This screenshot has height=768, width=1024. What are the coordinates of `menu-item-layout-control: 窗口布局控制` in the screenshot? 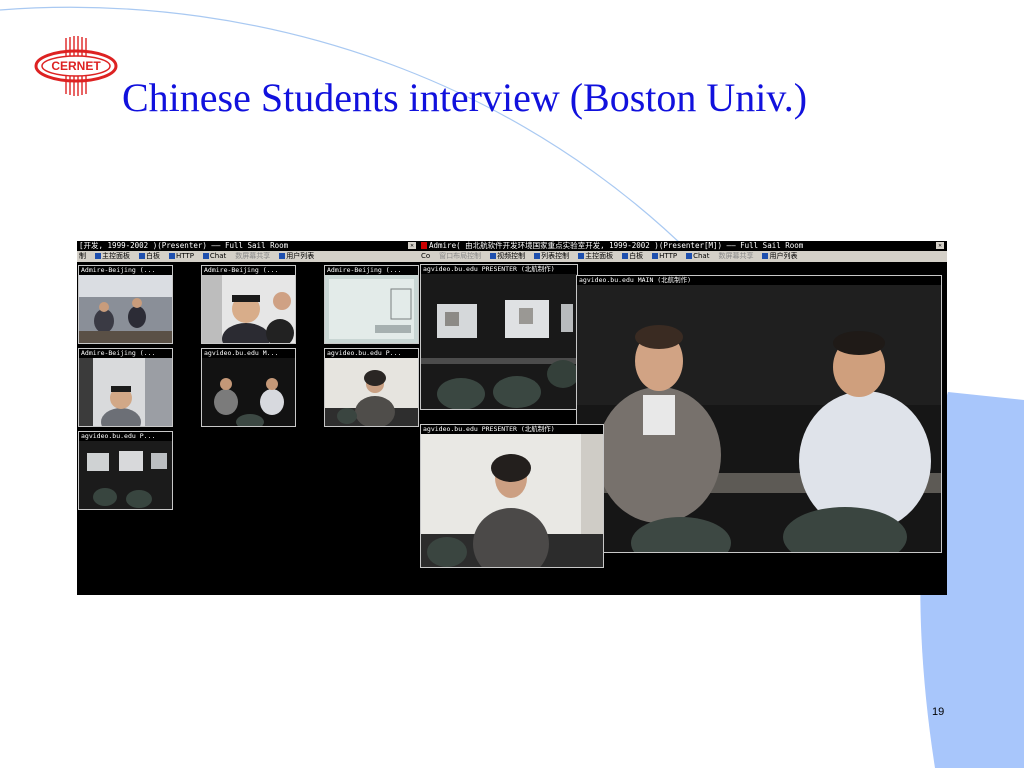 It's located at (460, 256).